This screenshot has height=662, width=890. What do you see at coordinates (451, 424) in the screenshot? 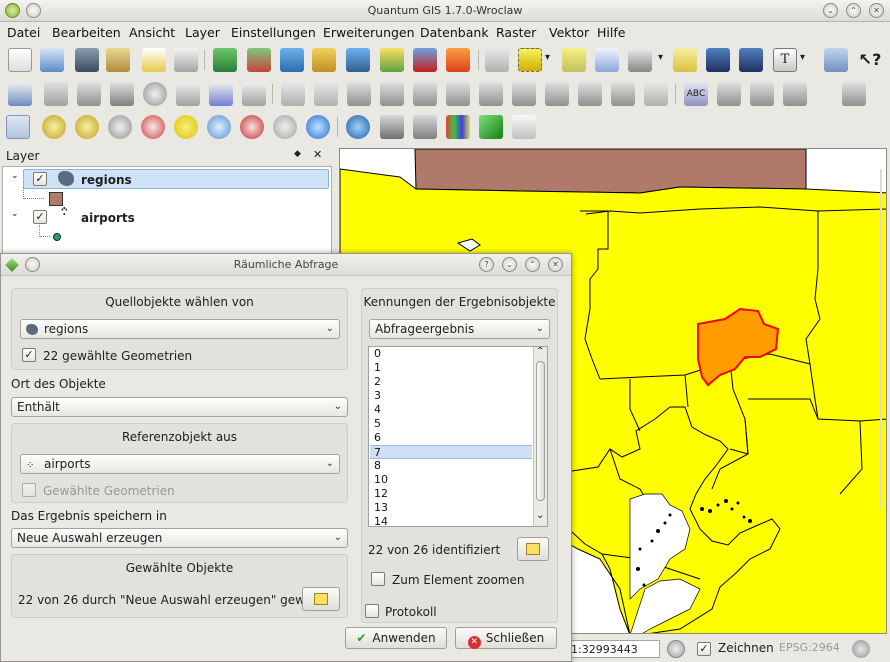
I see `list-item: 5` at bounding box center [451, 424].